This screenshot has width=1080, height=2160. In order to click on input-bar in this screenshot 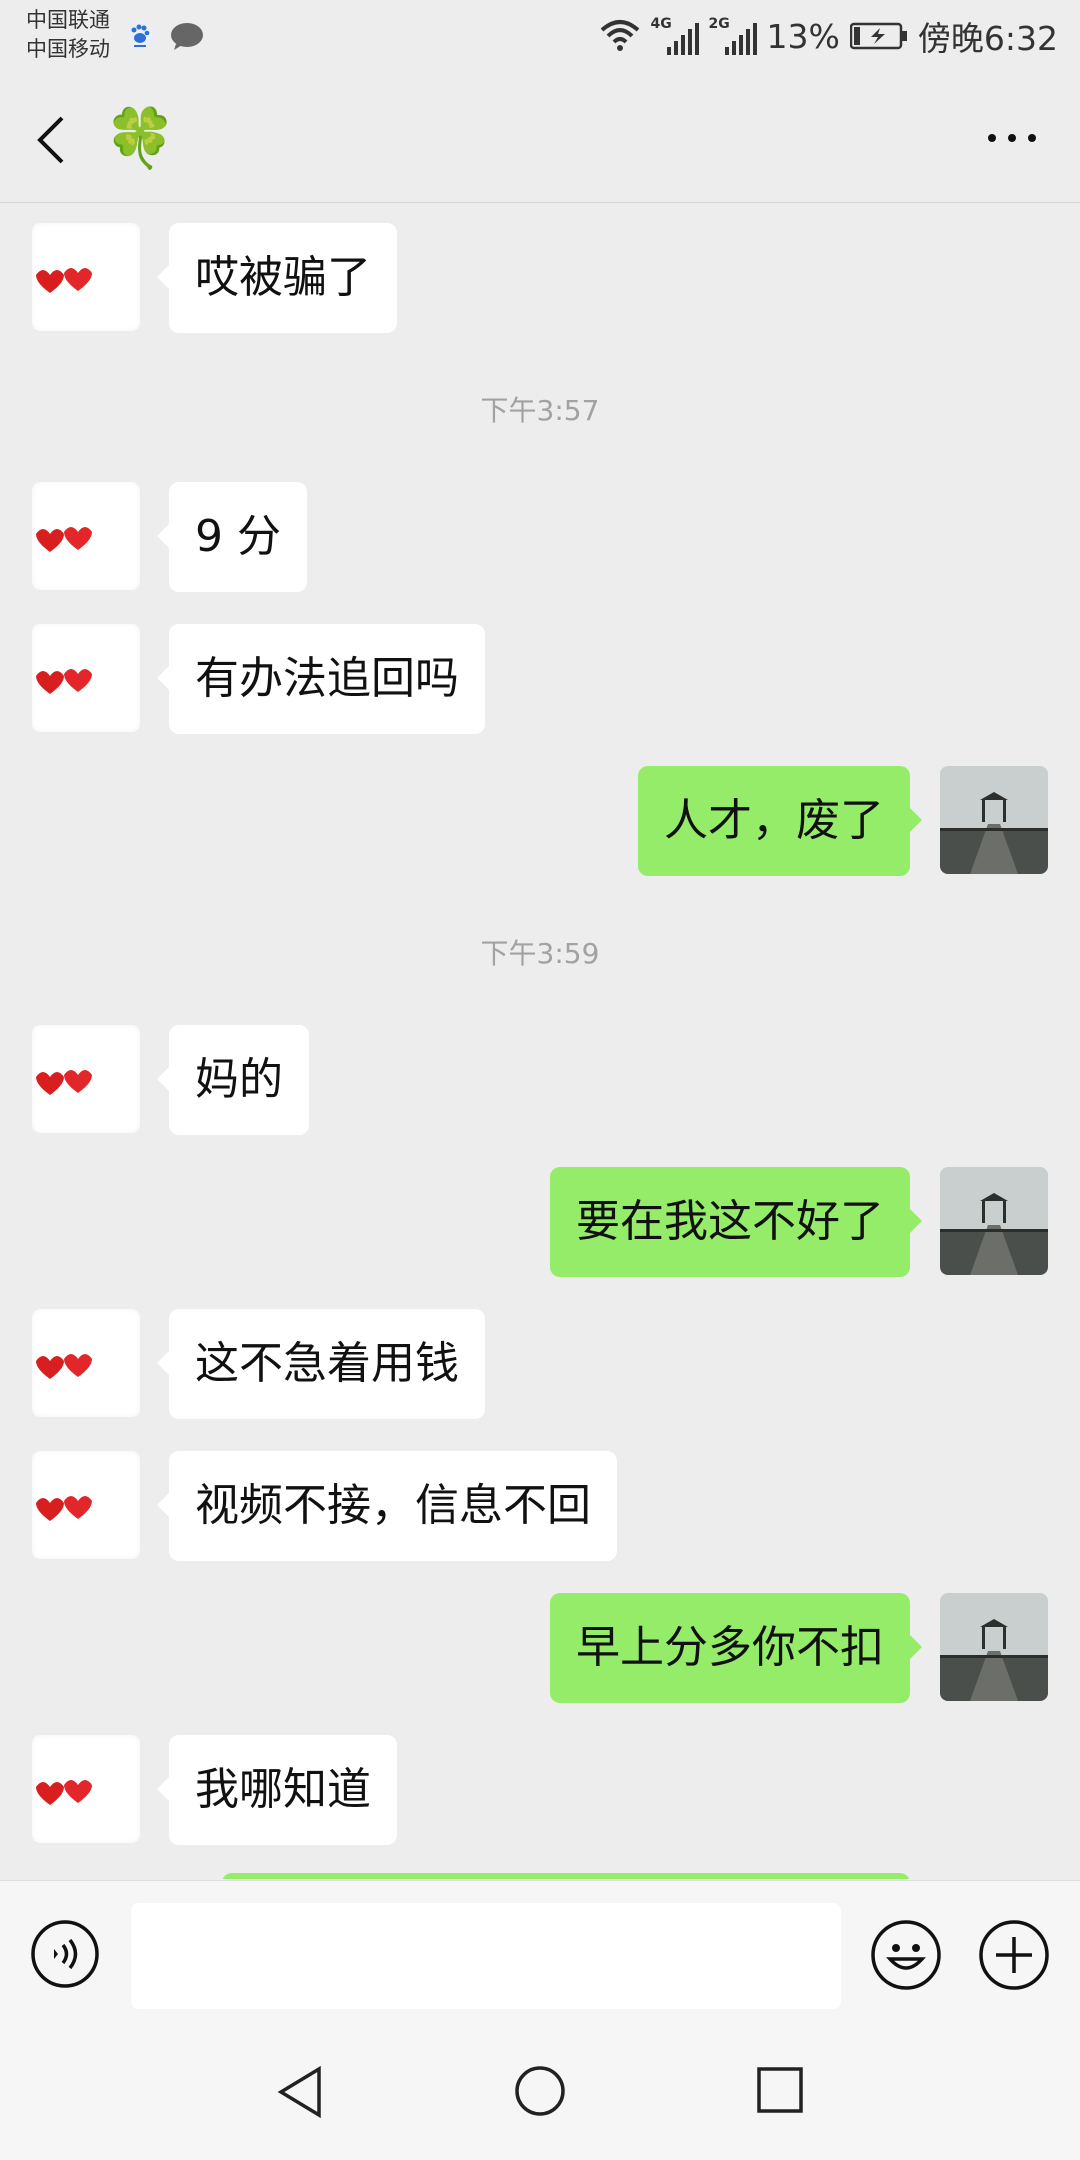, I will do `click(540, 1950)`.